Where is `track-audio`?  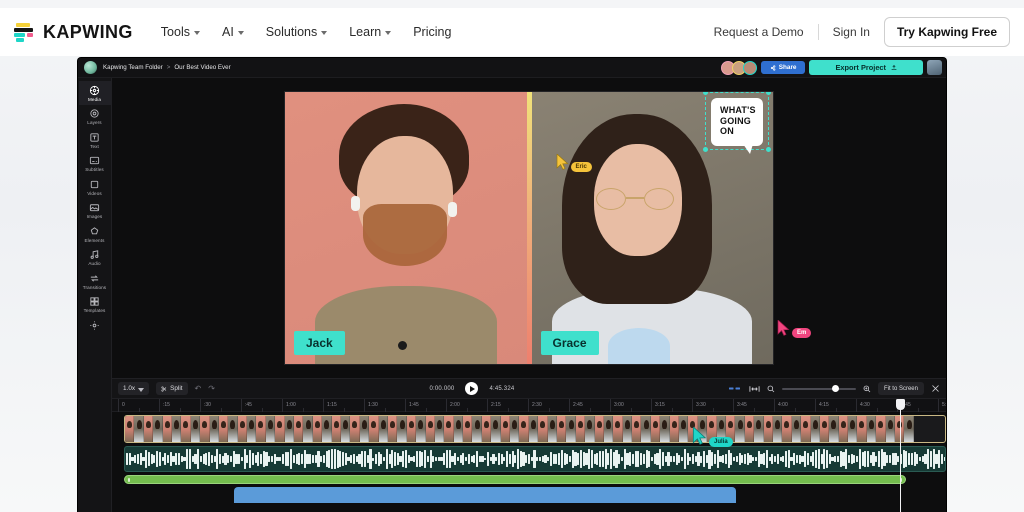 track-audio is located at coordinates (535, 459).